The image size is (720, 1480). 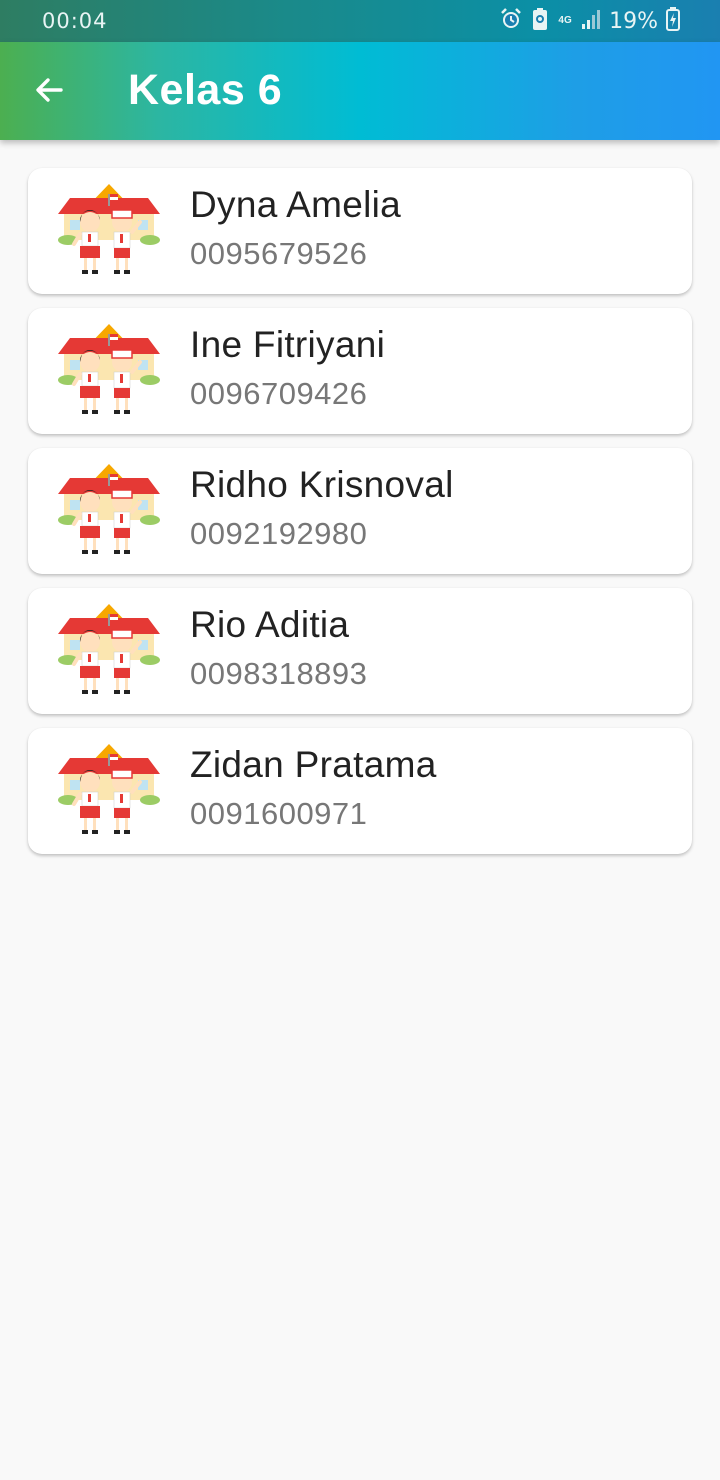 What do you see at coordinates (279, 673) in the screenshot?
I see `student-nisn: 0098318893` at bounding box center [279, 673].